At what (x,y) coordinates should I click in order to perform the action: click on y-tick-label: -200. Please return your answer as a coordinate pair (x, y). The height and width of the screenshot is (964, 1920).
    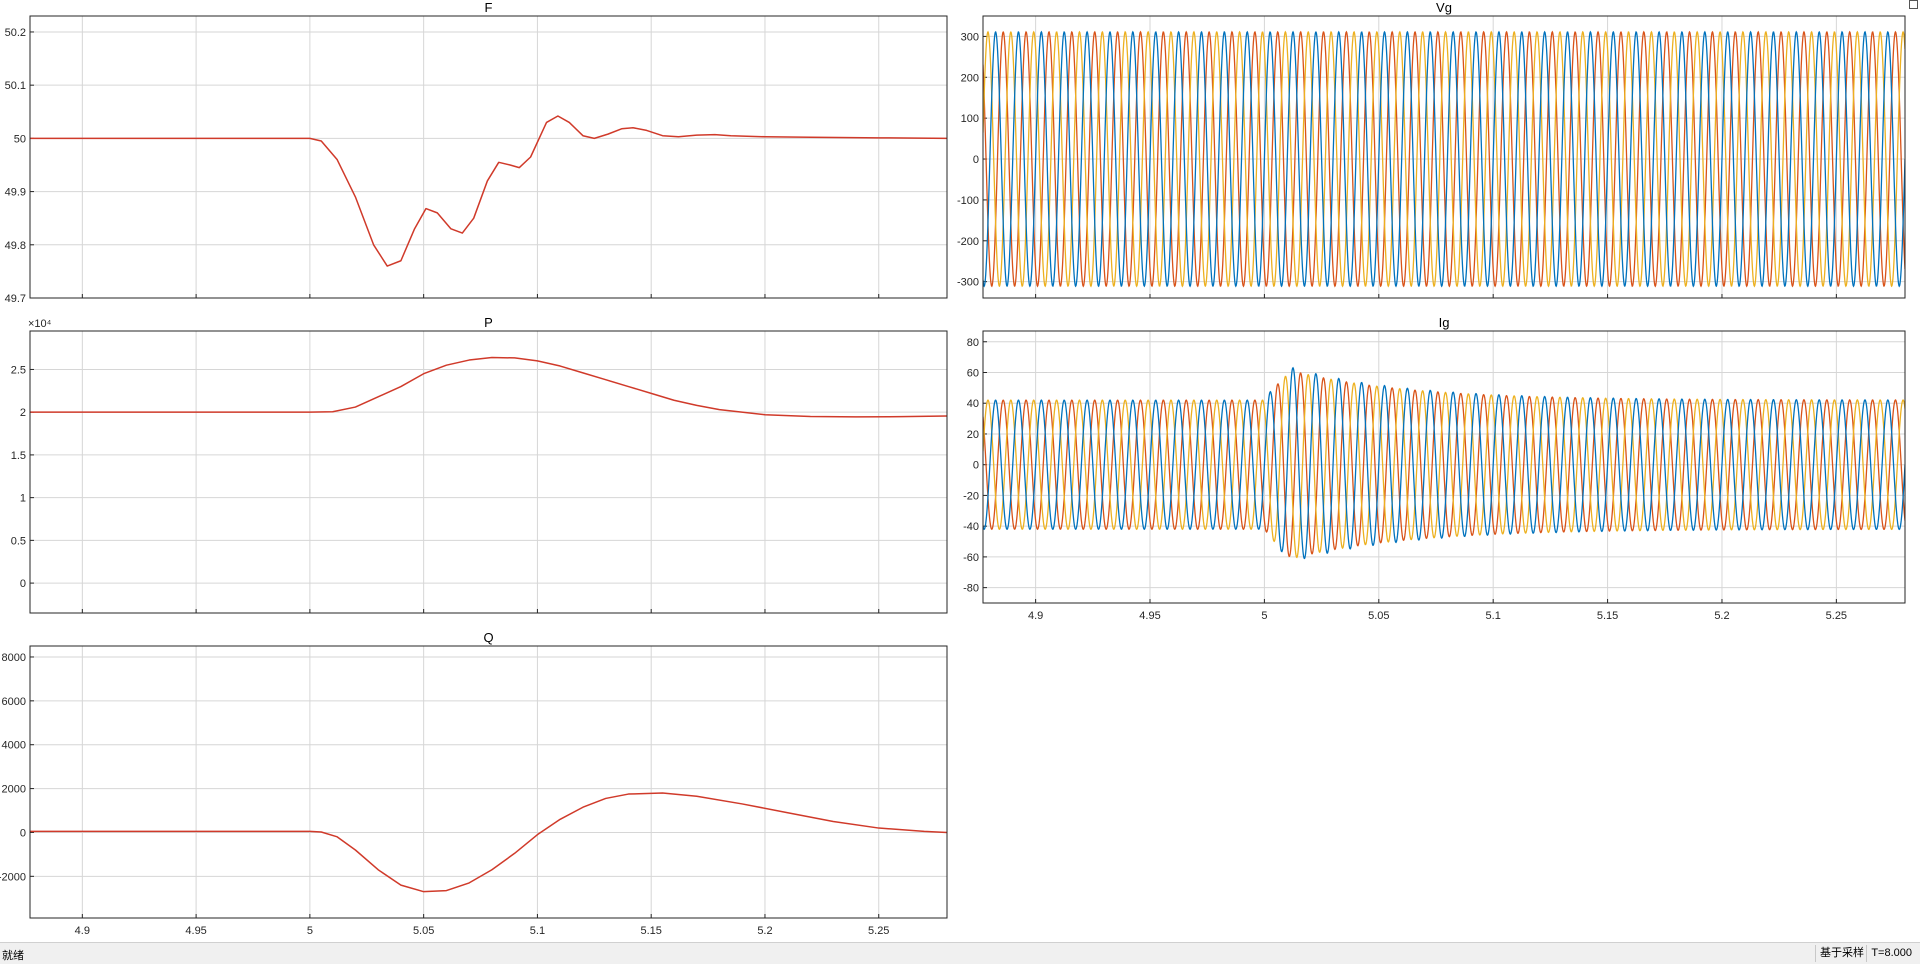
    Looking at the image, I should click on (968, 242).